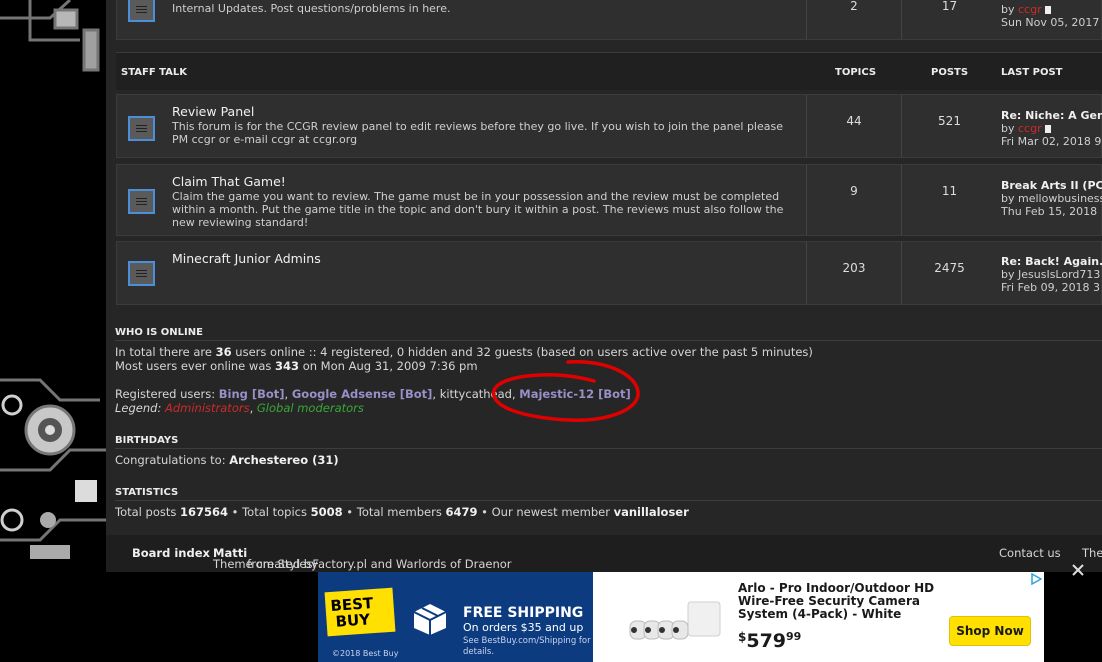  I want to click on last-post-date: Fri Feb 09, 2018 3, so click(1051, 287).